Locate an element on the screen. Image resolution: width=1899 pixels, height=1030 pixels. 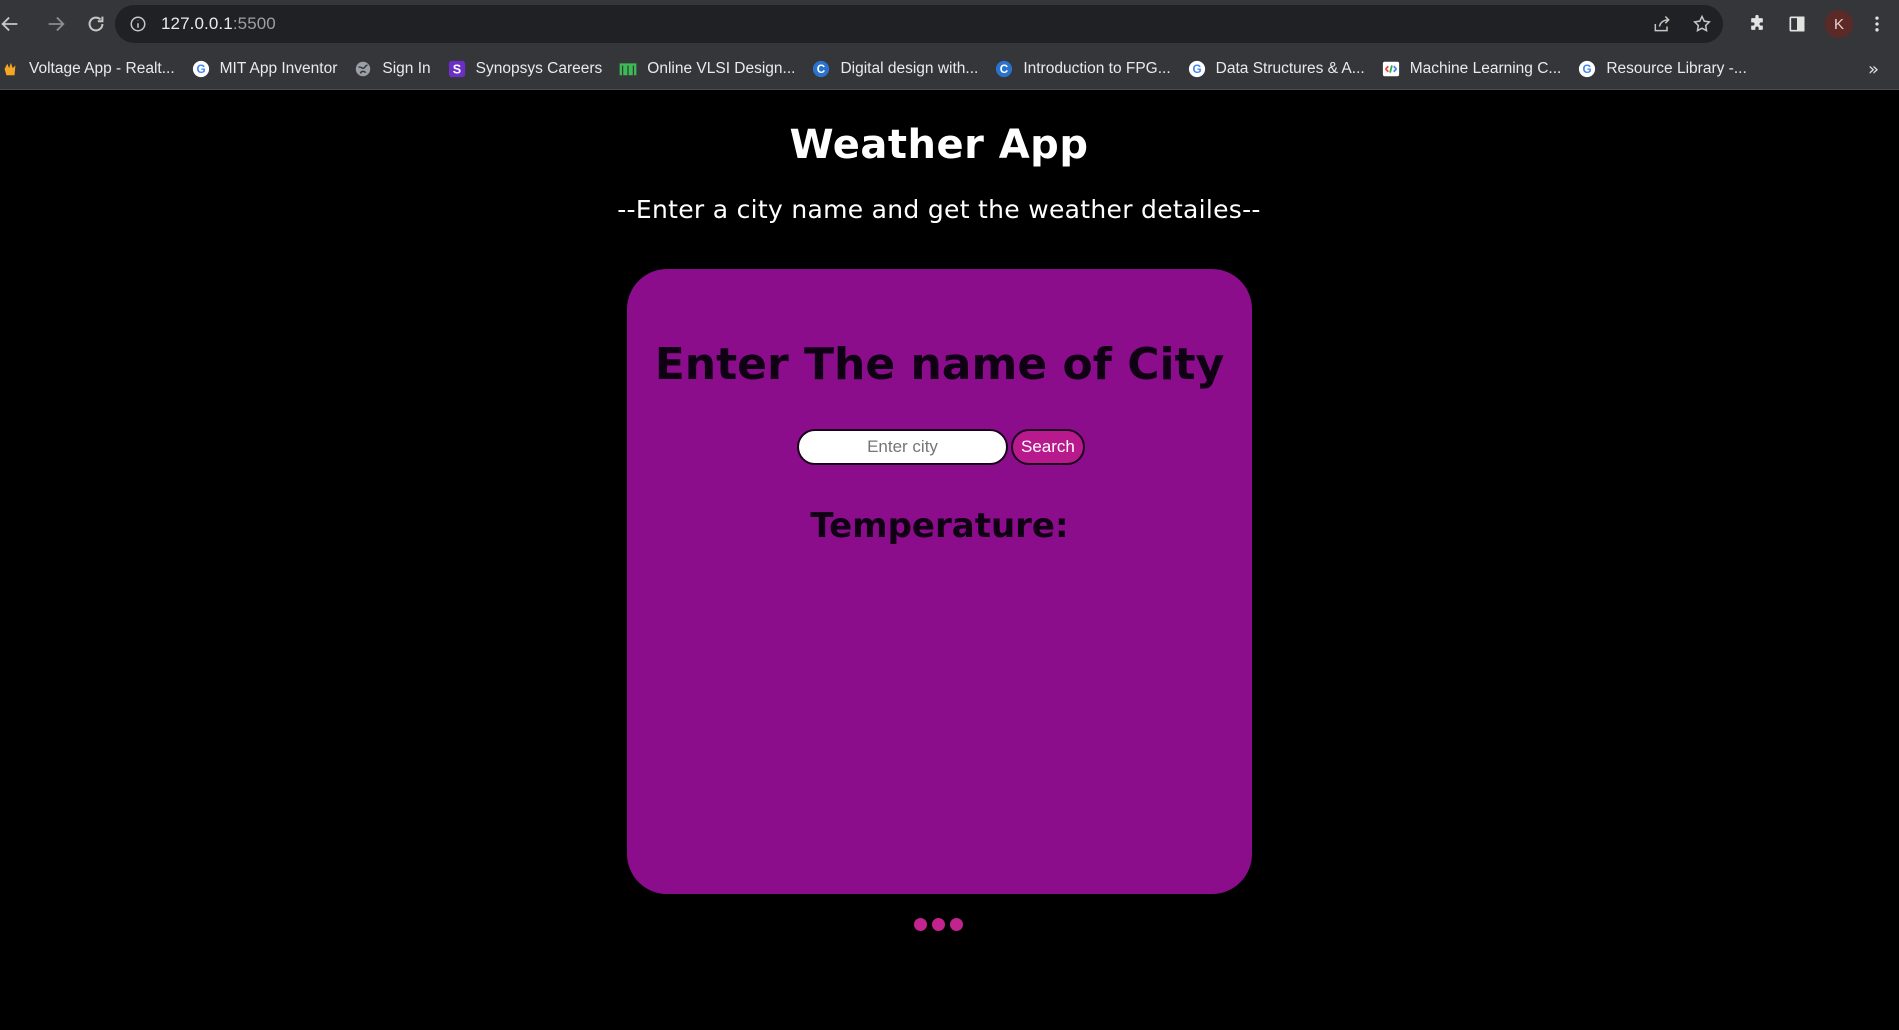
browser-toolbar: 127.0.0.1:5500 K is located at coordinates (949, 24).